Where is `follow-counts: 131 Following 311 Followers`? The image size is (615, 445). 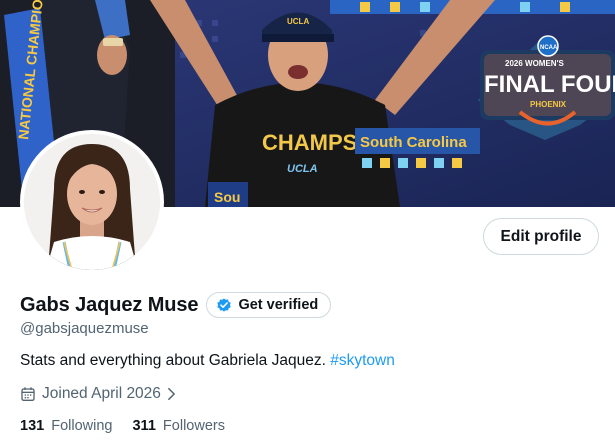
follow-counts: 131 Following 311 Followers is located at coordinates (132, 426).